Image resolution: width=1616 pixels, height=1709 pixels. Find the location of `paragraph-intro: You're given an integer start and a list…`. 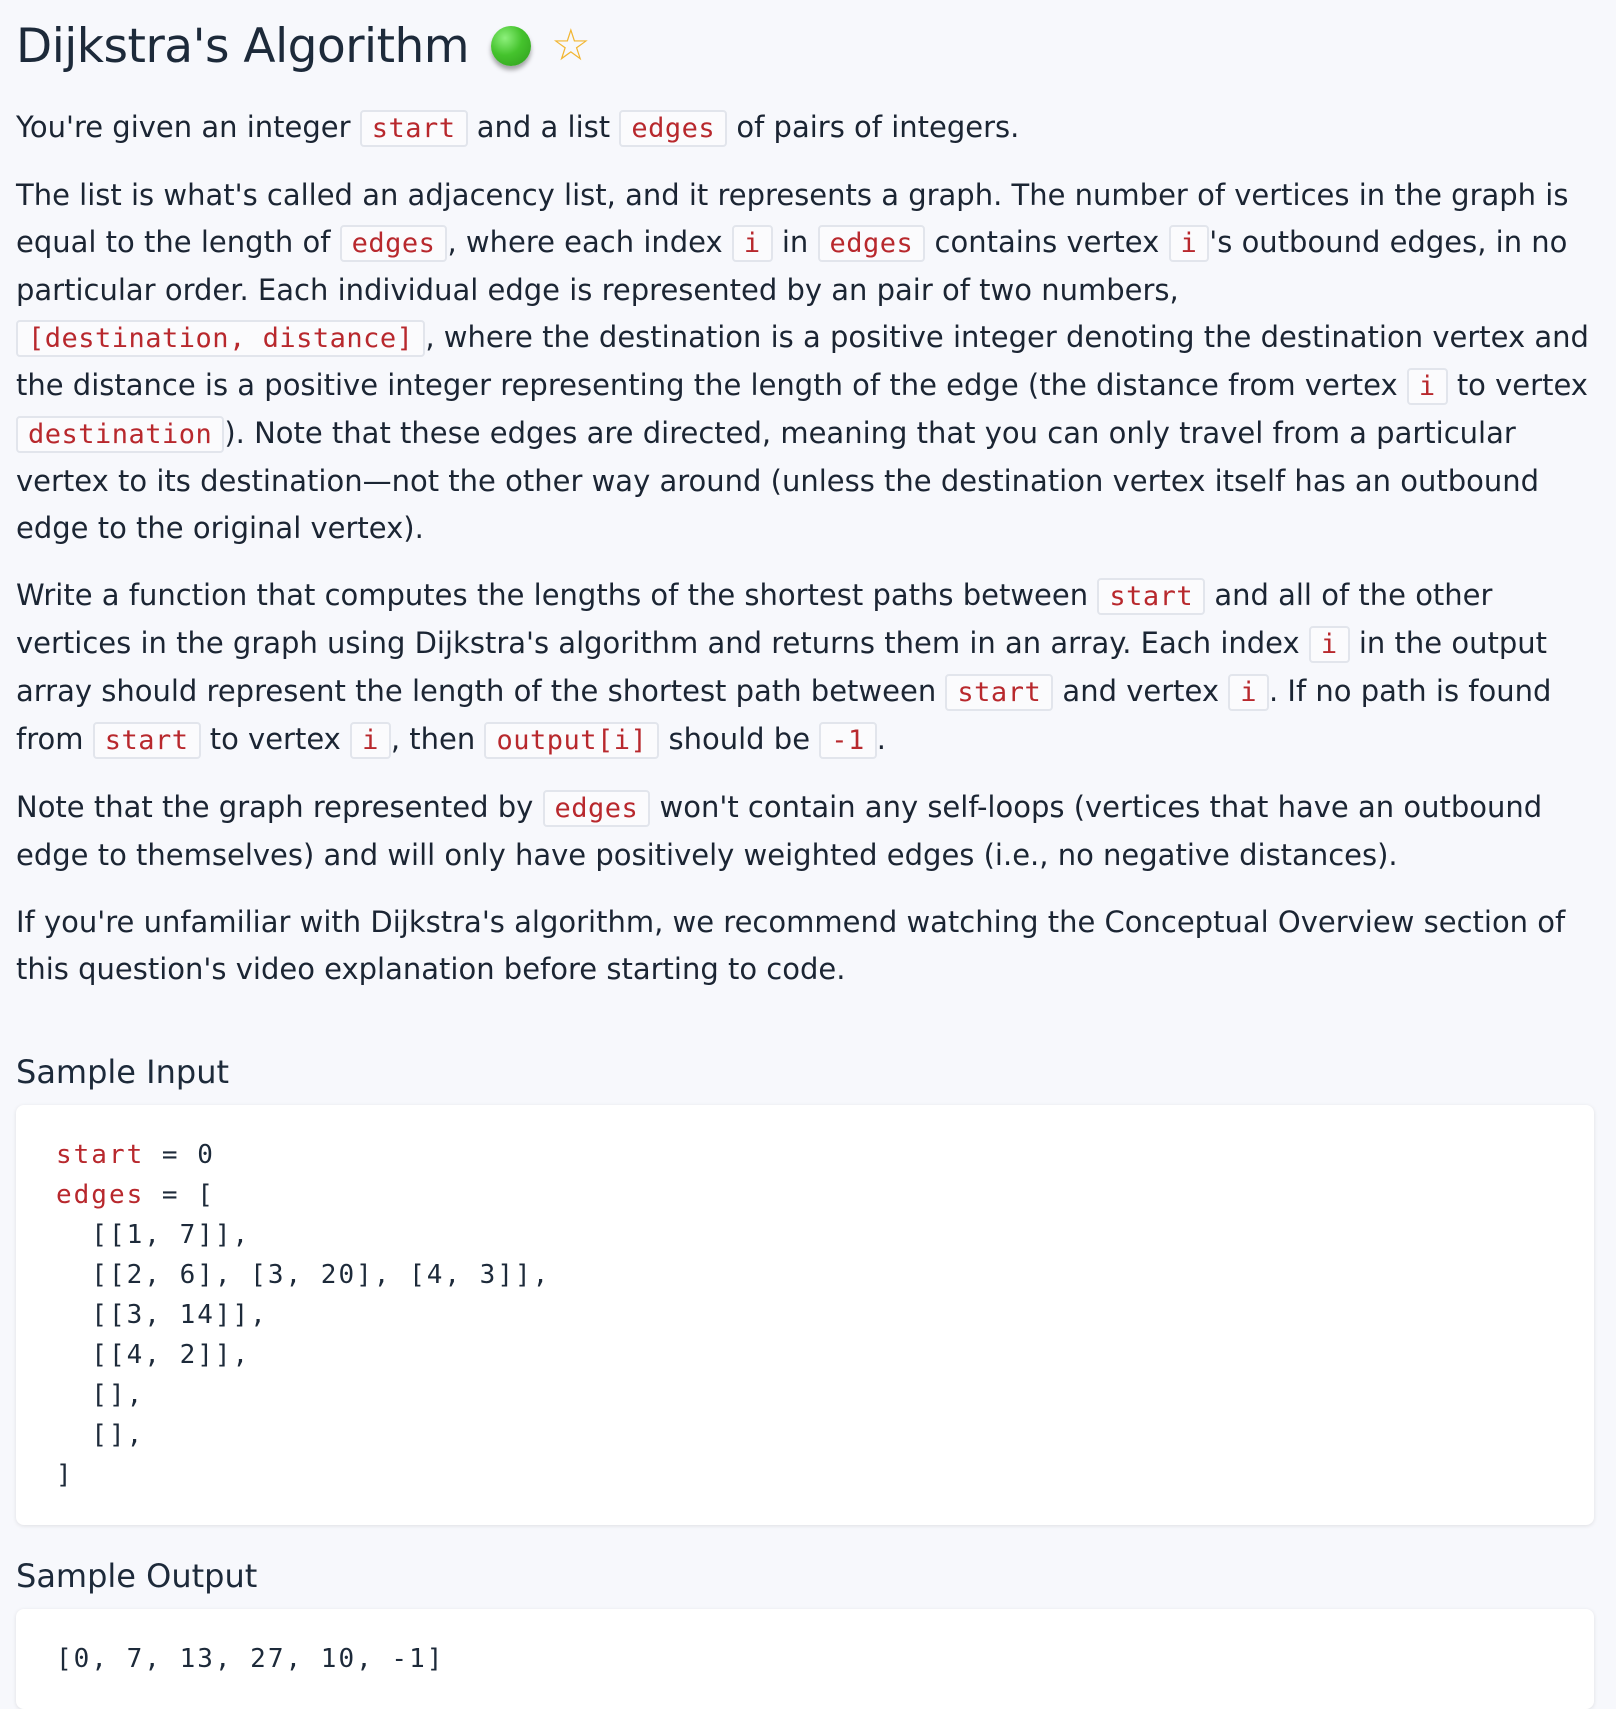

paragraph-intro: You're given an integer start and a list… is located at coordinates (808, 128).